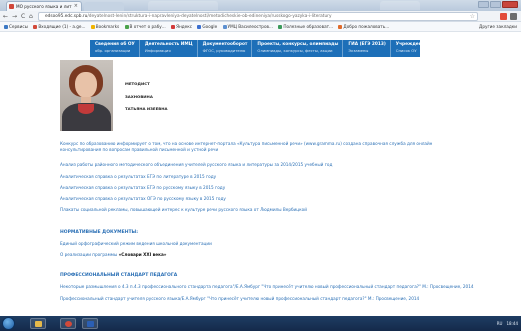 Image resolution: width=521 pixels, height=331 pixels. Describe the element at coordinates (38, 323) in the screenshot. I see `explorer-icon` at that location.